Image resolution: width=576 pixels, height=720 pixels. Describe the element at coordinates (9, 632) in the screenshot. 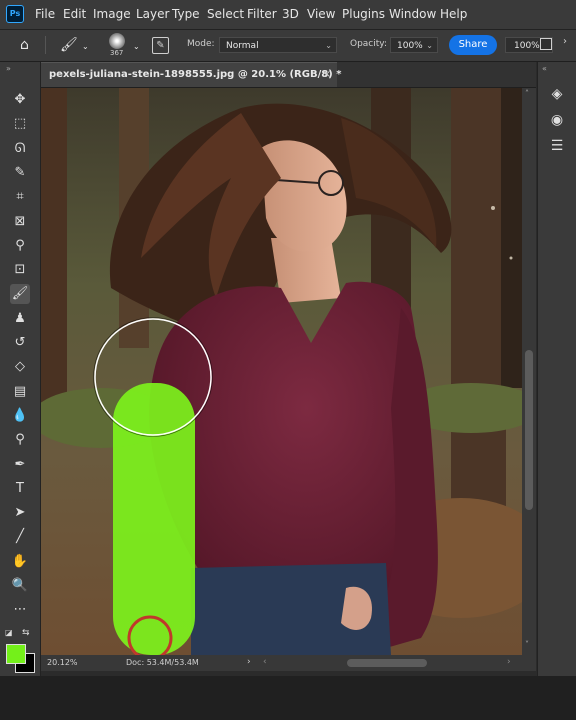

I see `default-colors-icon: ◪` at that location.